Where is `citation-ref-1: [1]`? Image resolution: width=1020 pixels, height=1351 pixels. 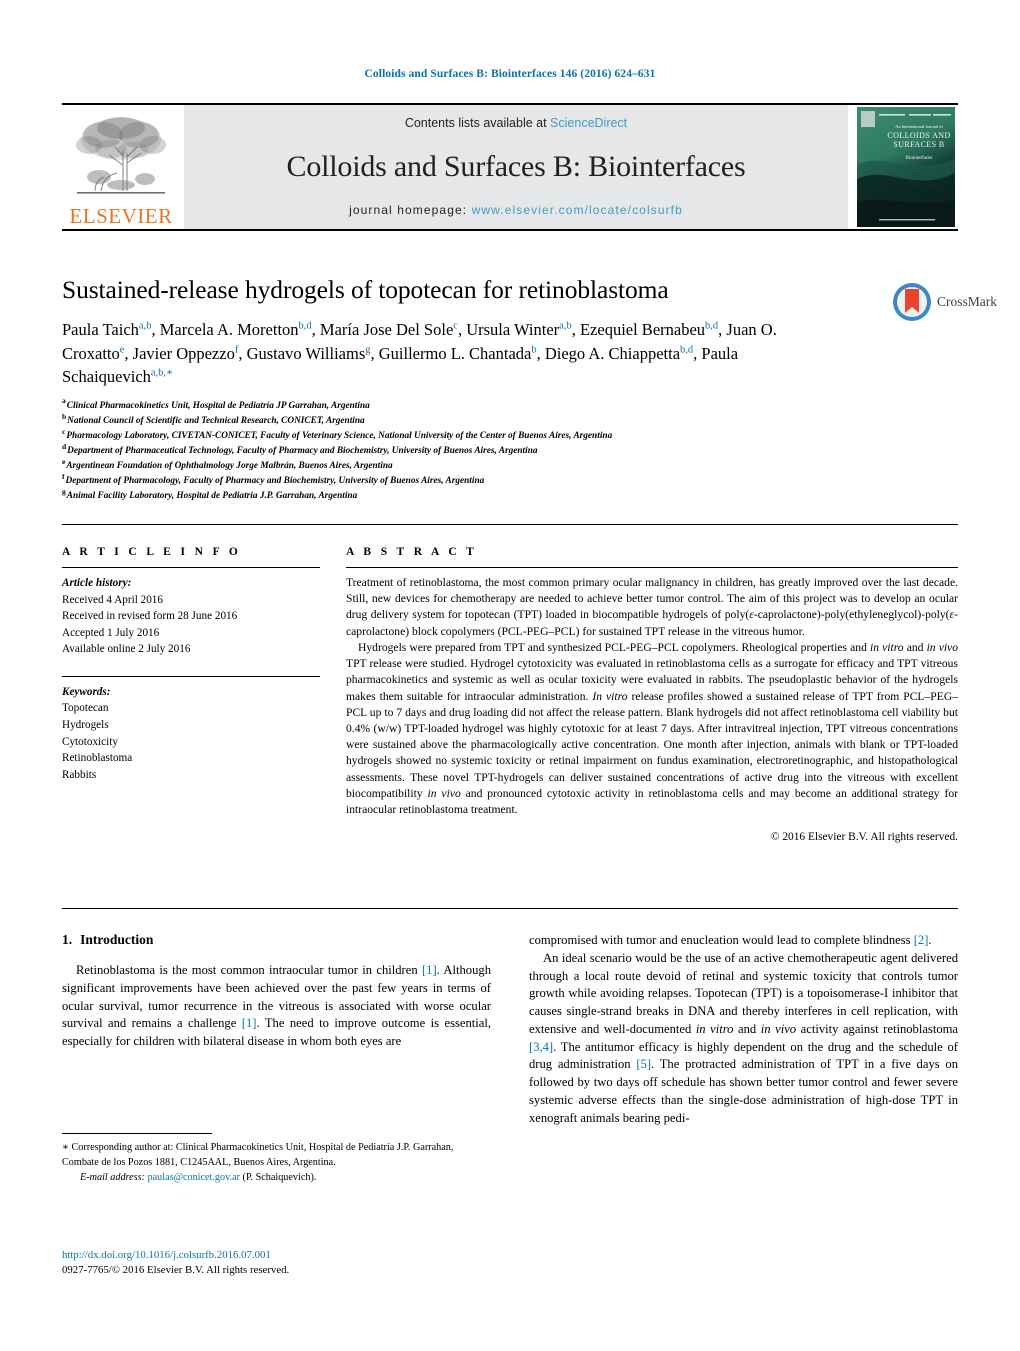 citation-ref-1: [1] is located at coordinates (429, 970).